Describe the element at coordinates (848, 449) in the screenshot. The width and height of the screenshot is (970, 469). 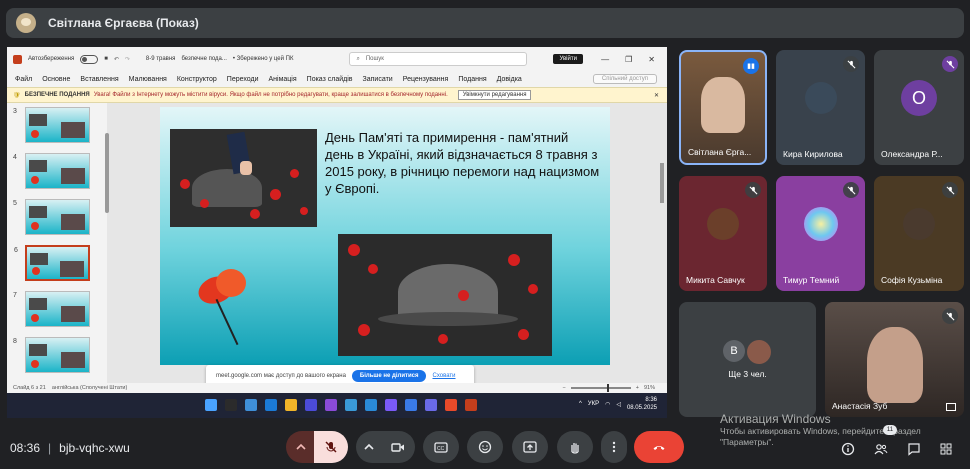
I see `meeting-details-button` at that location.